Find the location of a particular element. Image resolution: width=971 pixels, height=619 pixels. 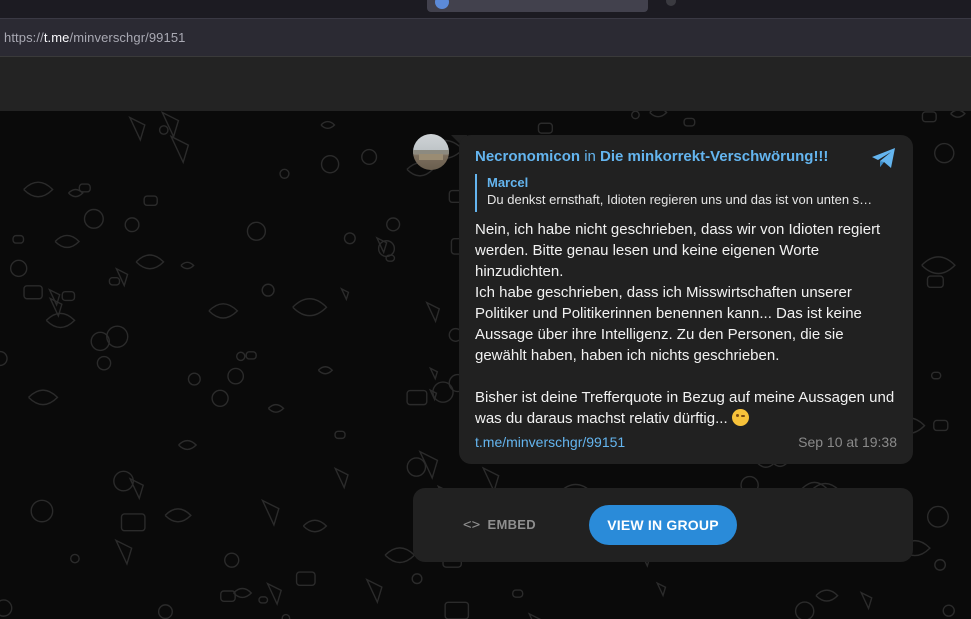

embed-label: EMBED is located at coordinates (511, 524).